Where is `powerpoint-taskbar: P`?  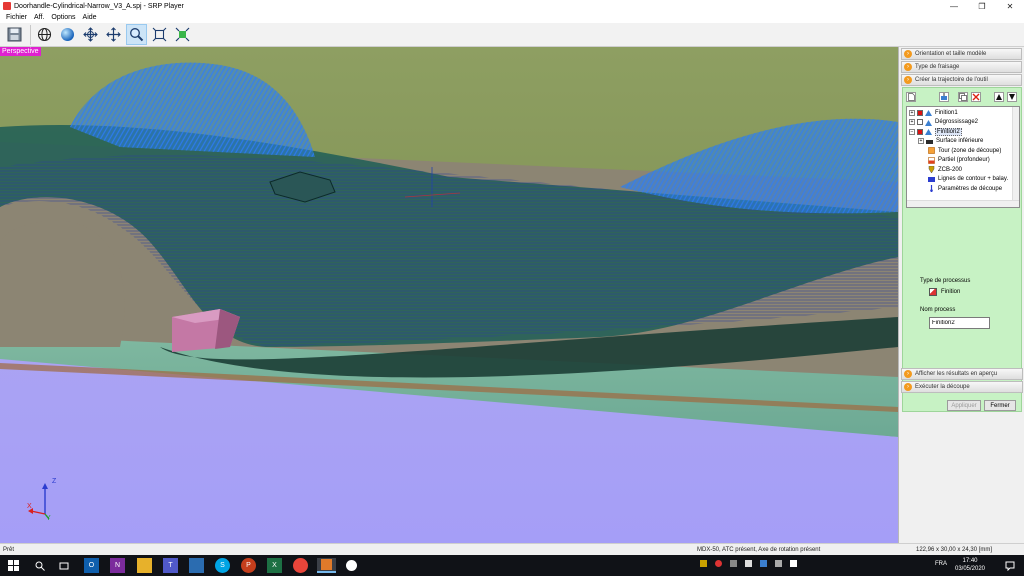 powerpoint-taskbar: P is located at coordinates (248, 565).